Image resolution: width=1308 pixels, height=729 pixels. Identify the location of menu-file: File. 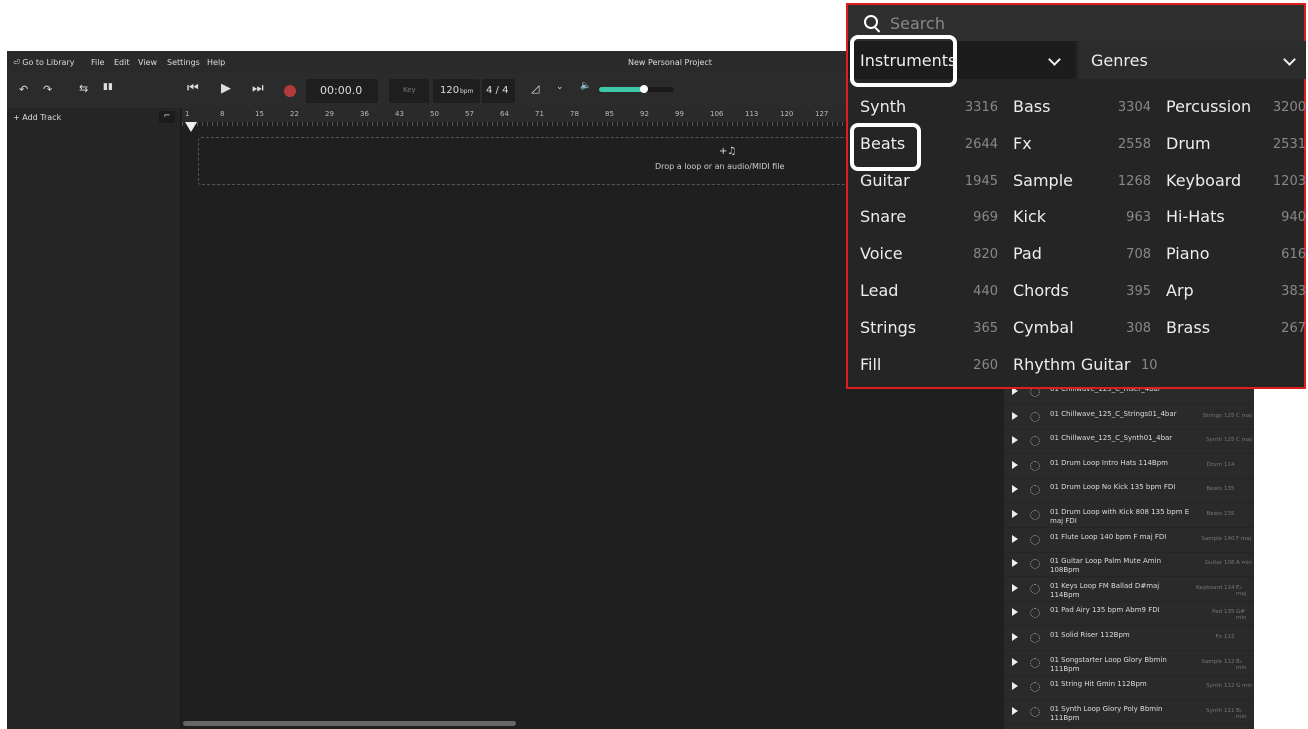
(97, 62).